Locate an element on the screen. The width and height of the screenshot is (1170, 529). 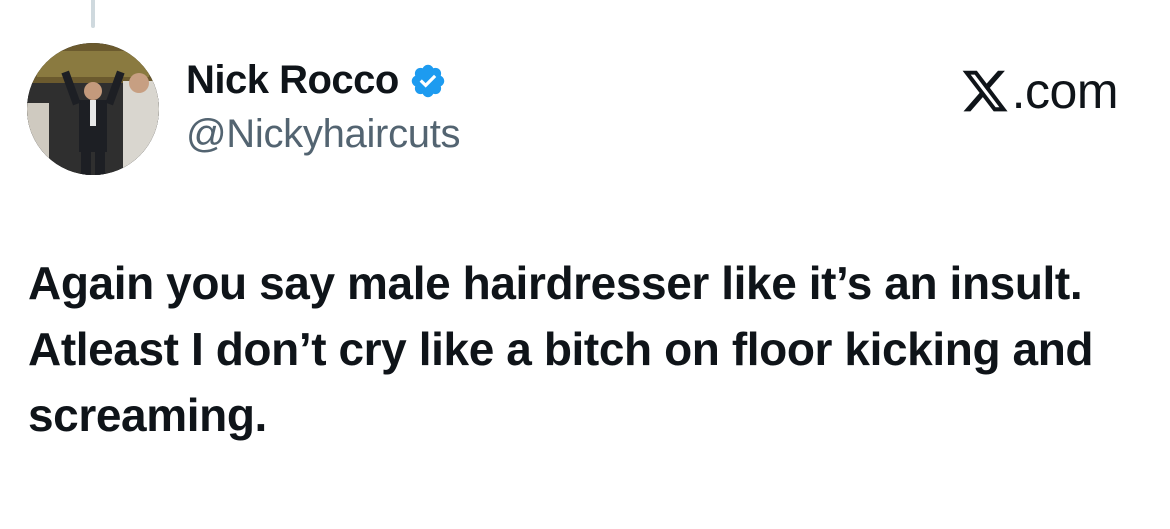
x-logo-icon is located at coordinates (985, 91).